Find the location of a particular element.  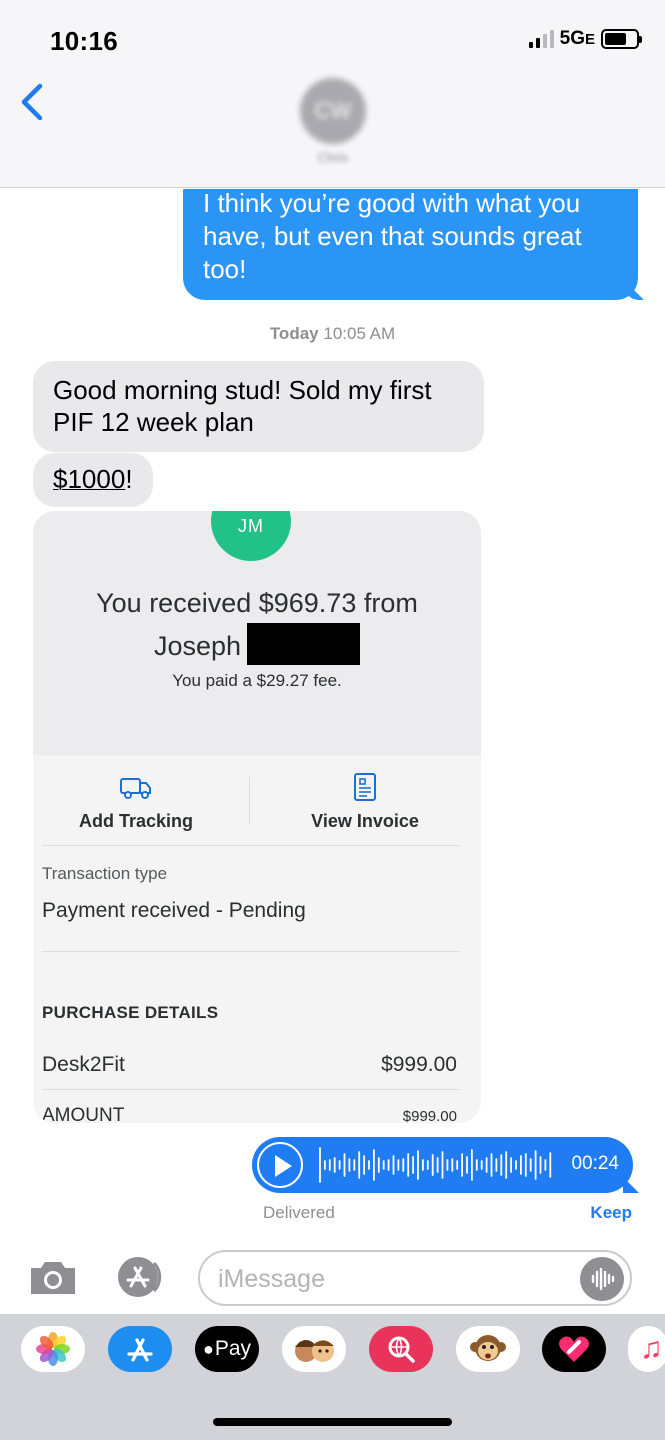

message-timestamp: Today 10:05 AM is located at coordinates (332, 333).